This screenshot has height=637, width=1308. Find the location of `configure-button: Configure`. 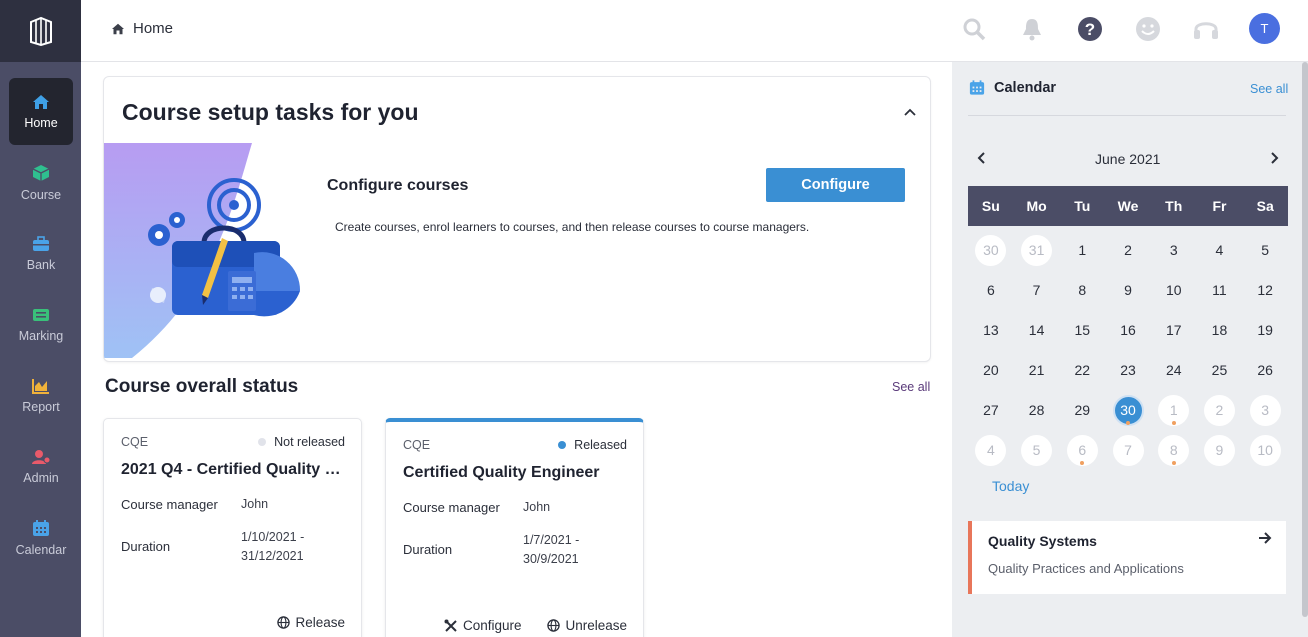

configure-button: Configure is located at coordinates (835, 185).